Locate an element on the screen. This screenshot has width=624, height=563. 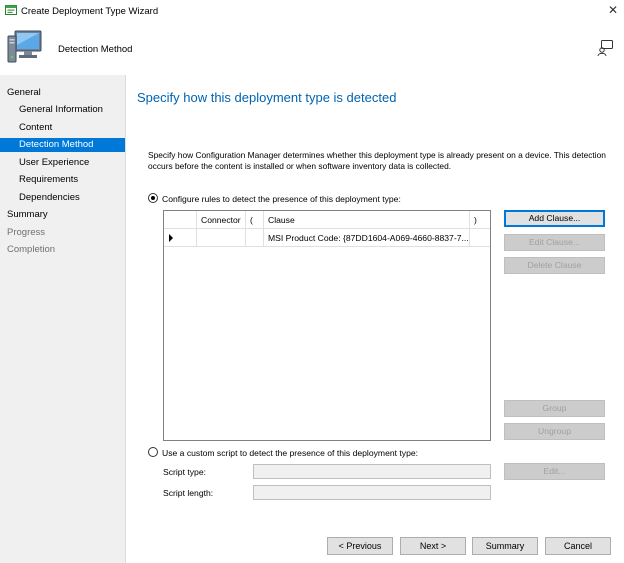
custom-script-radio is located at coordinates (153, 452).